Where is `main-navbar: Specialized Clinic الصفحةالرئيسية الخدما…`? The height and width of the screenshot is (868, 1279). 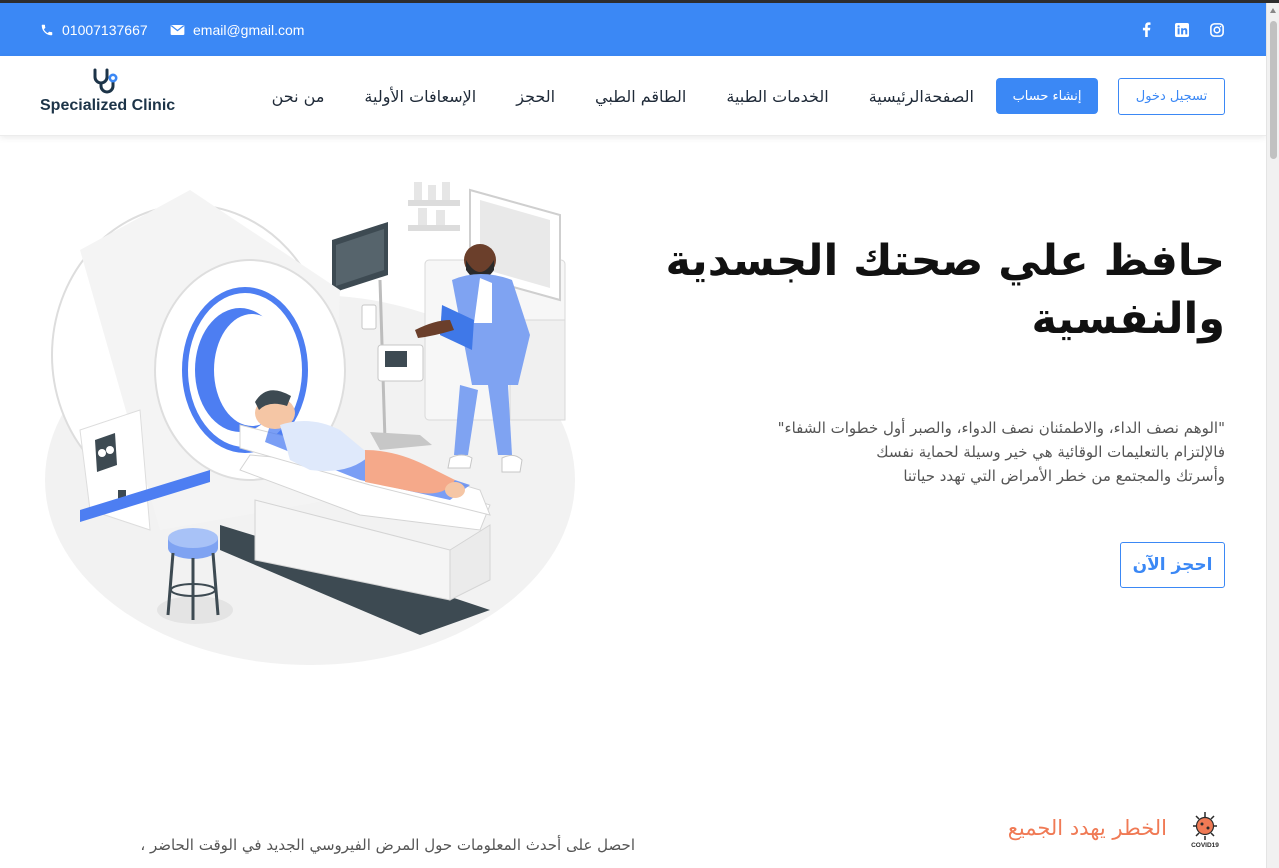
main-navbar: Specialized Clinic الصفحةالرئيسية الخدما… is located at coordinates (633, 96).